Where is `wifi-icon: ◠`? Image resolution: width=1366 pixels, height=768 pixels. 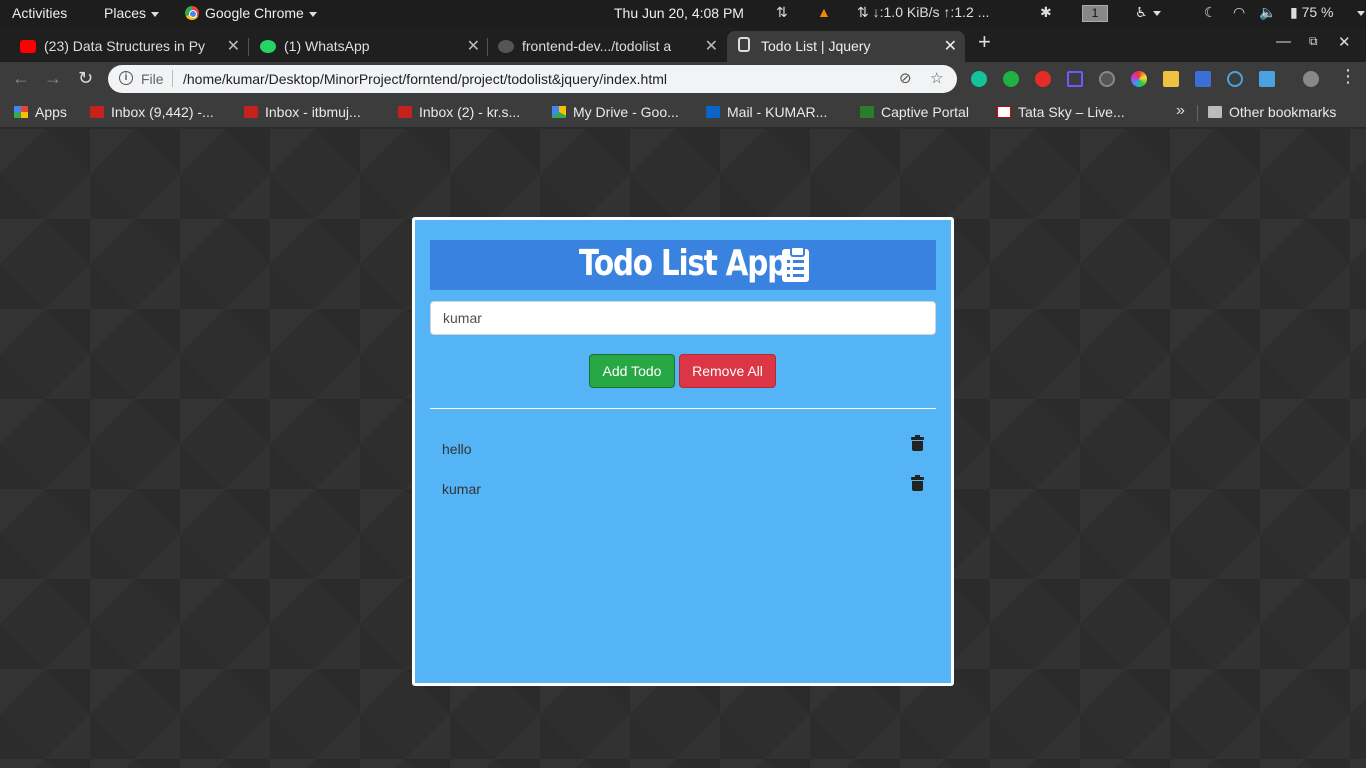
wifi-icon: ◠ is located at coordinates (1239, 12).